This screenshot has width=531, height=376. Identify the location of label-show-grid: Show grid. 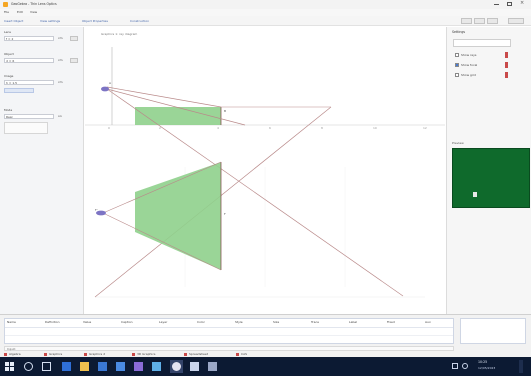
(468, 75).